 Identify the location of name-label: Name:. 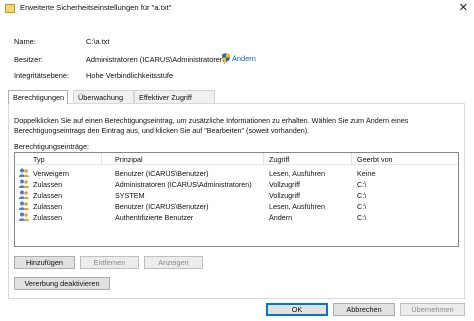
(25, 41).